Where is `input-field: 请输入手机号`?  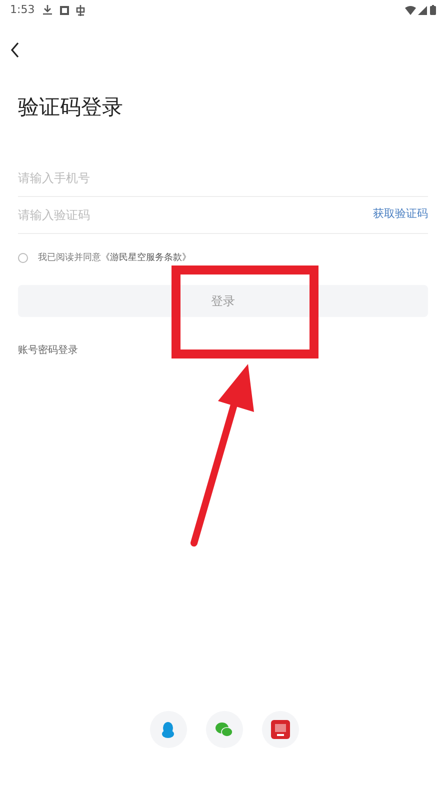 input-field: 请输入手机号 is located at coordinates (223, 177).